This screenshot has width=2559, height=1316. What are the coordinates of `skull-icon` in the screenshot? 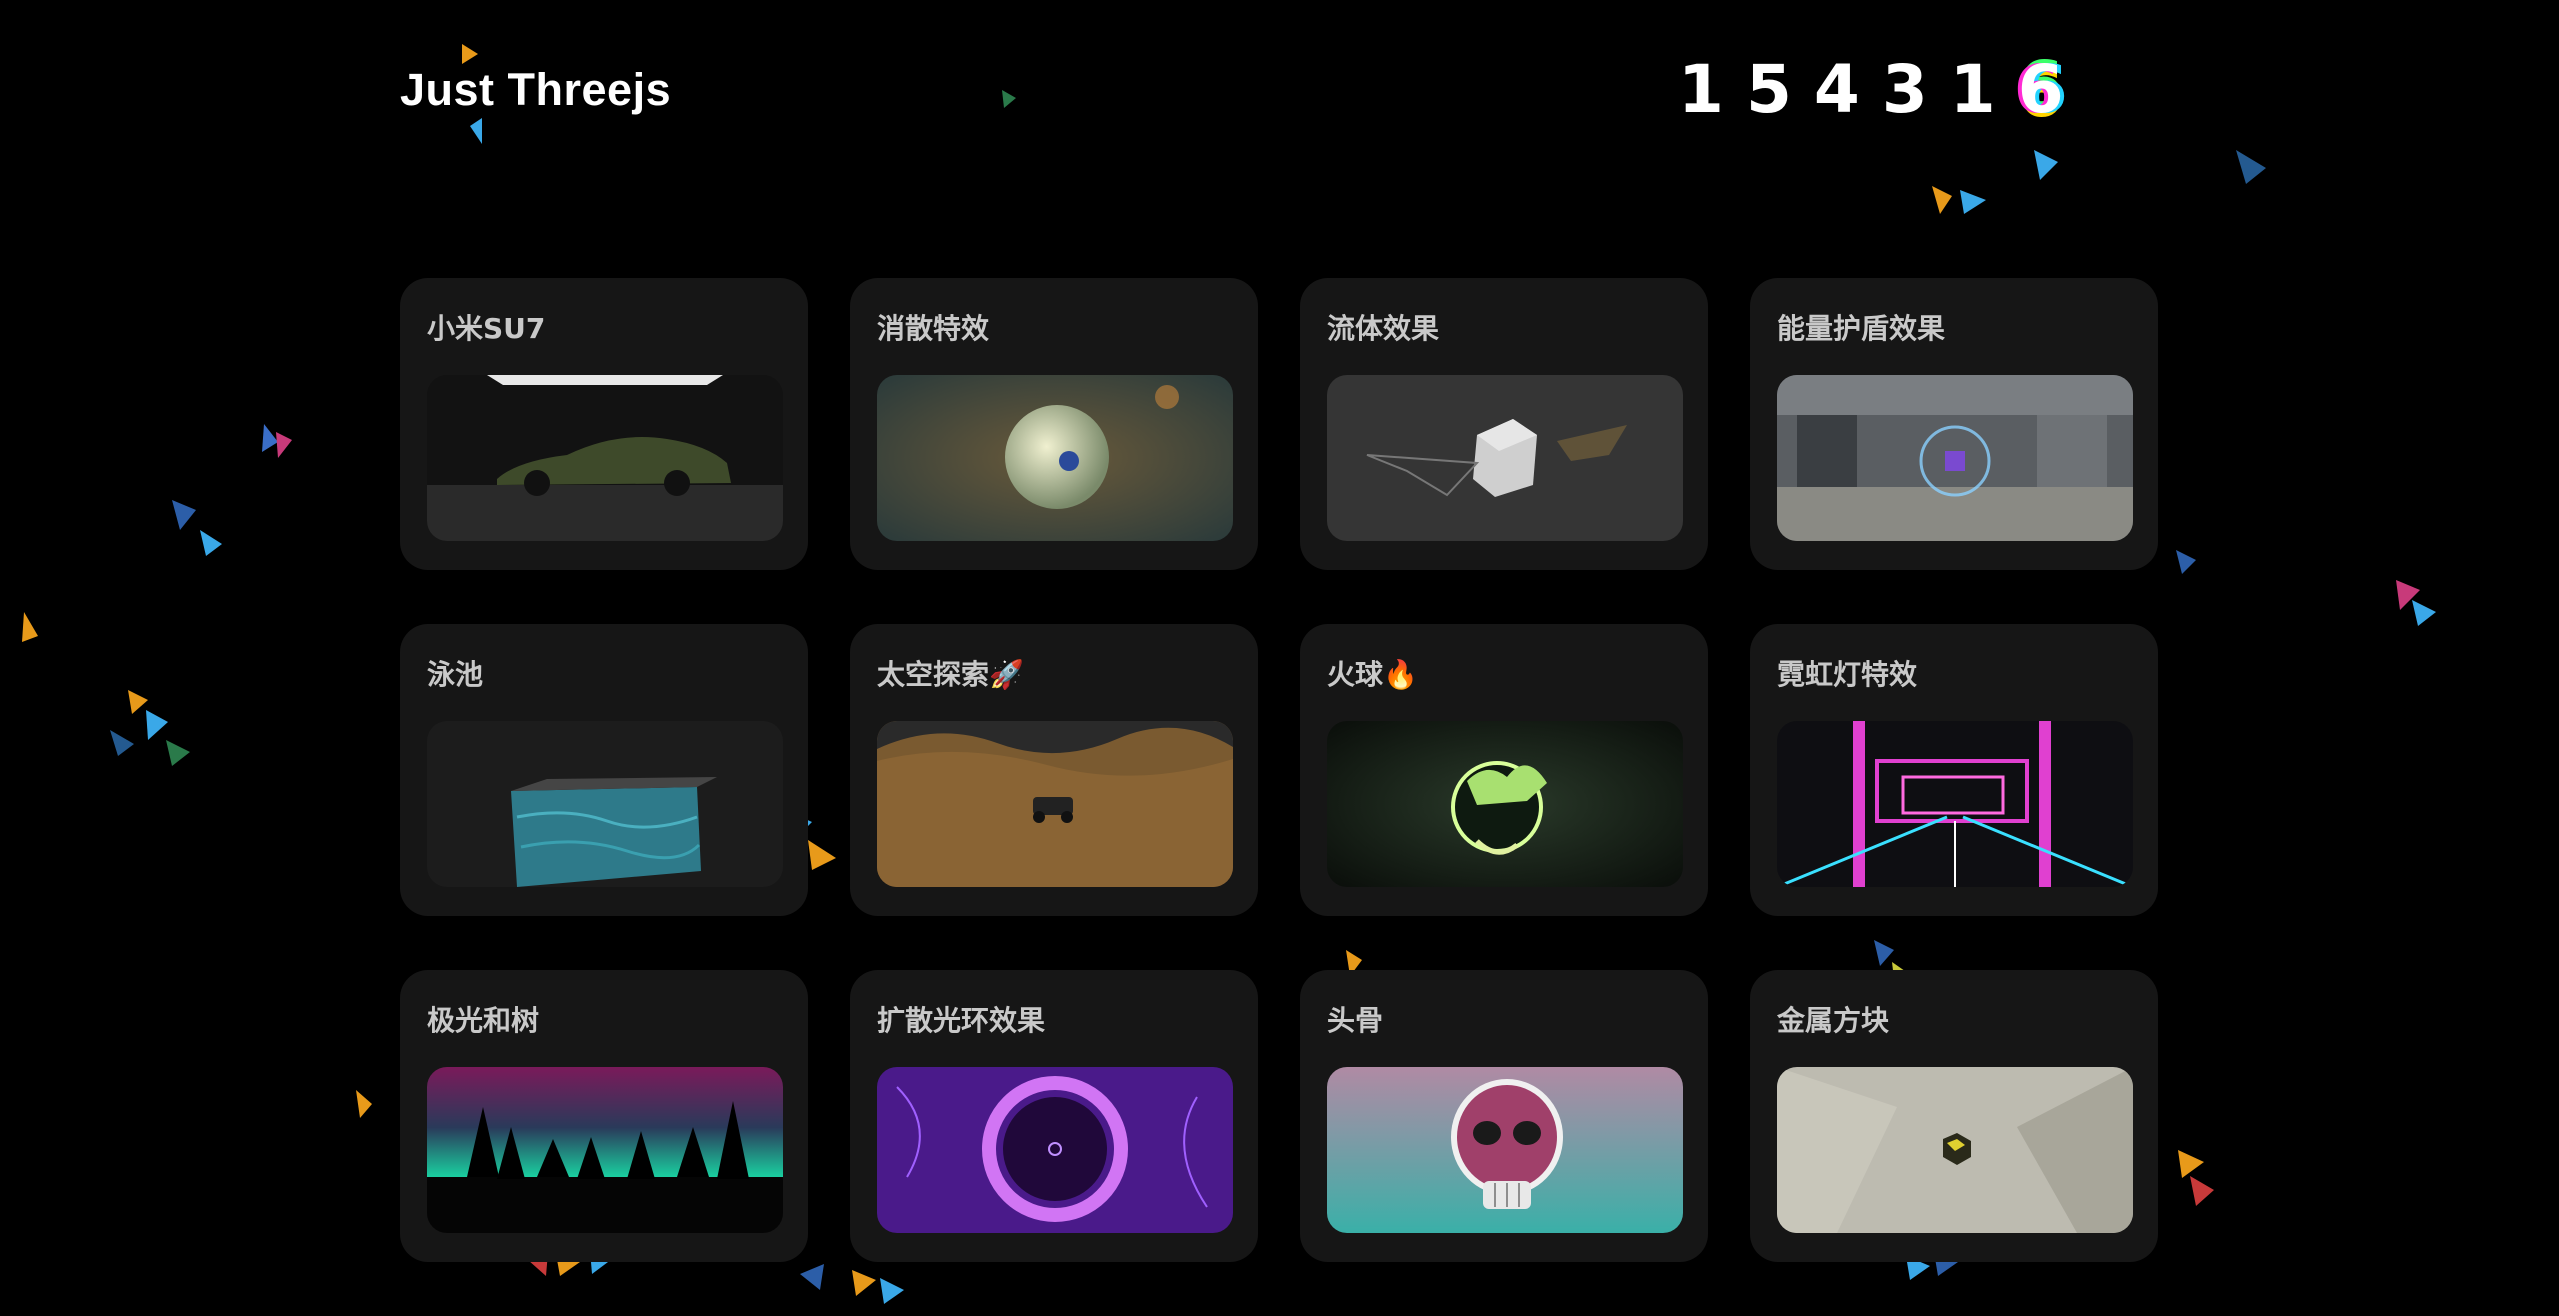 It's located at (1505, 1150).